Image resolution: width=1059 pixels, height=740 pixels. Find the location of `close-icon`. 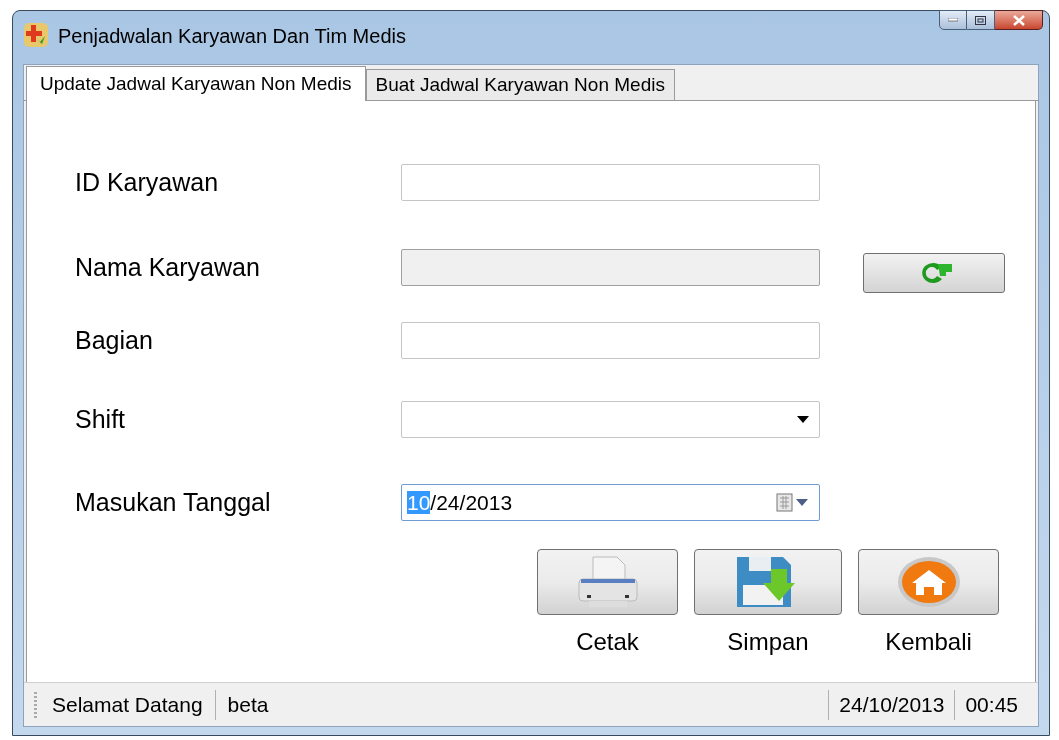

close-icon is located at coordinates (1018, 20).